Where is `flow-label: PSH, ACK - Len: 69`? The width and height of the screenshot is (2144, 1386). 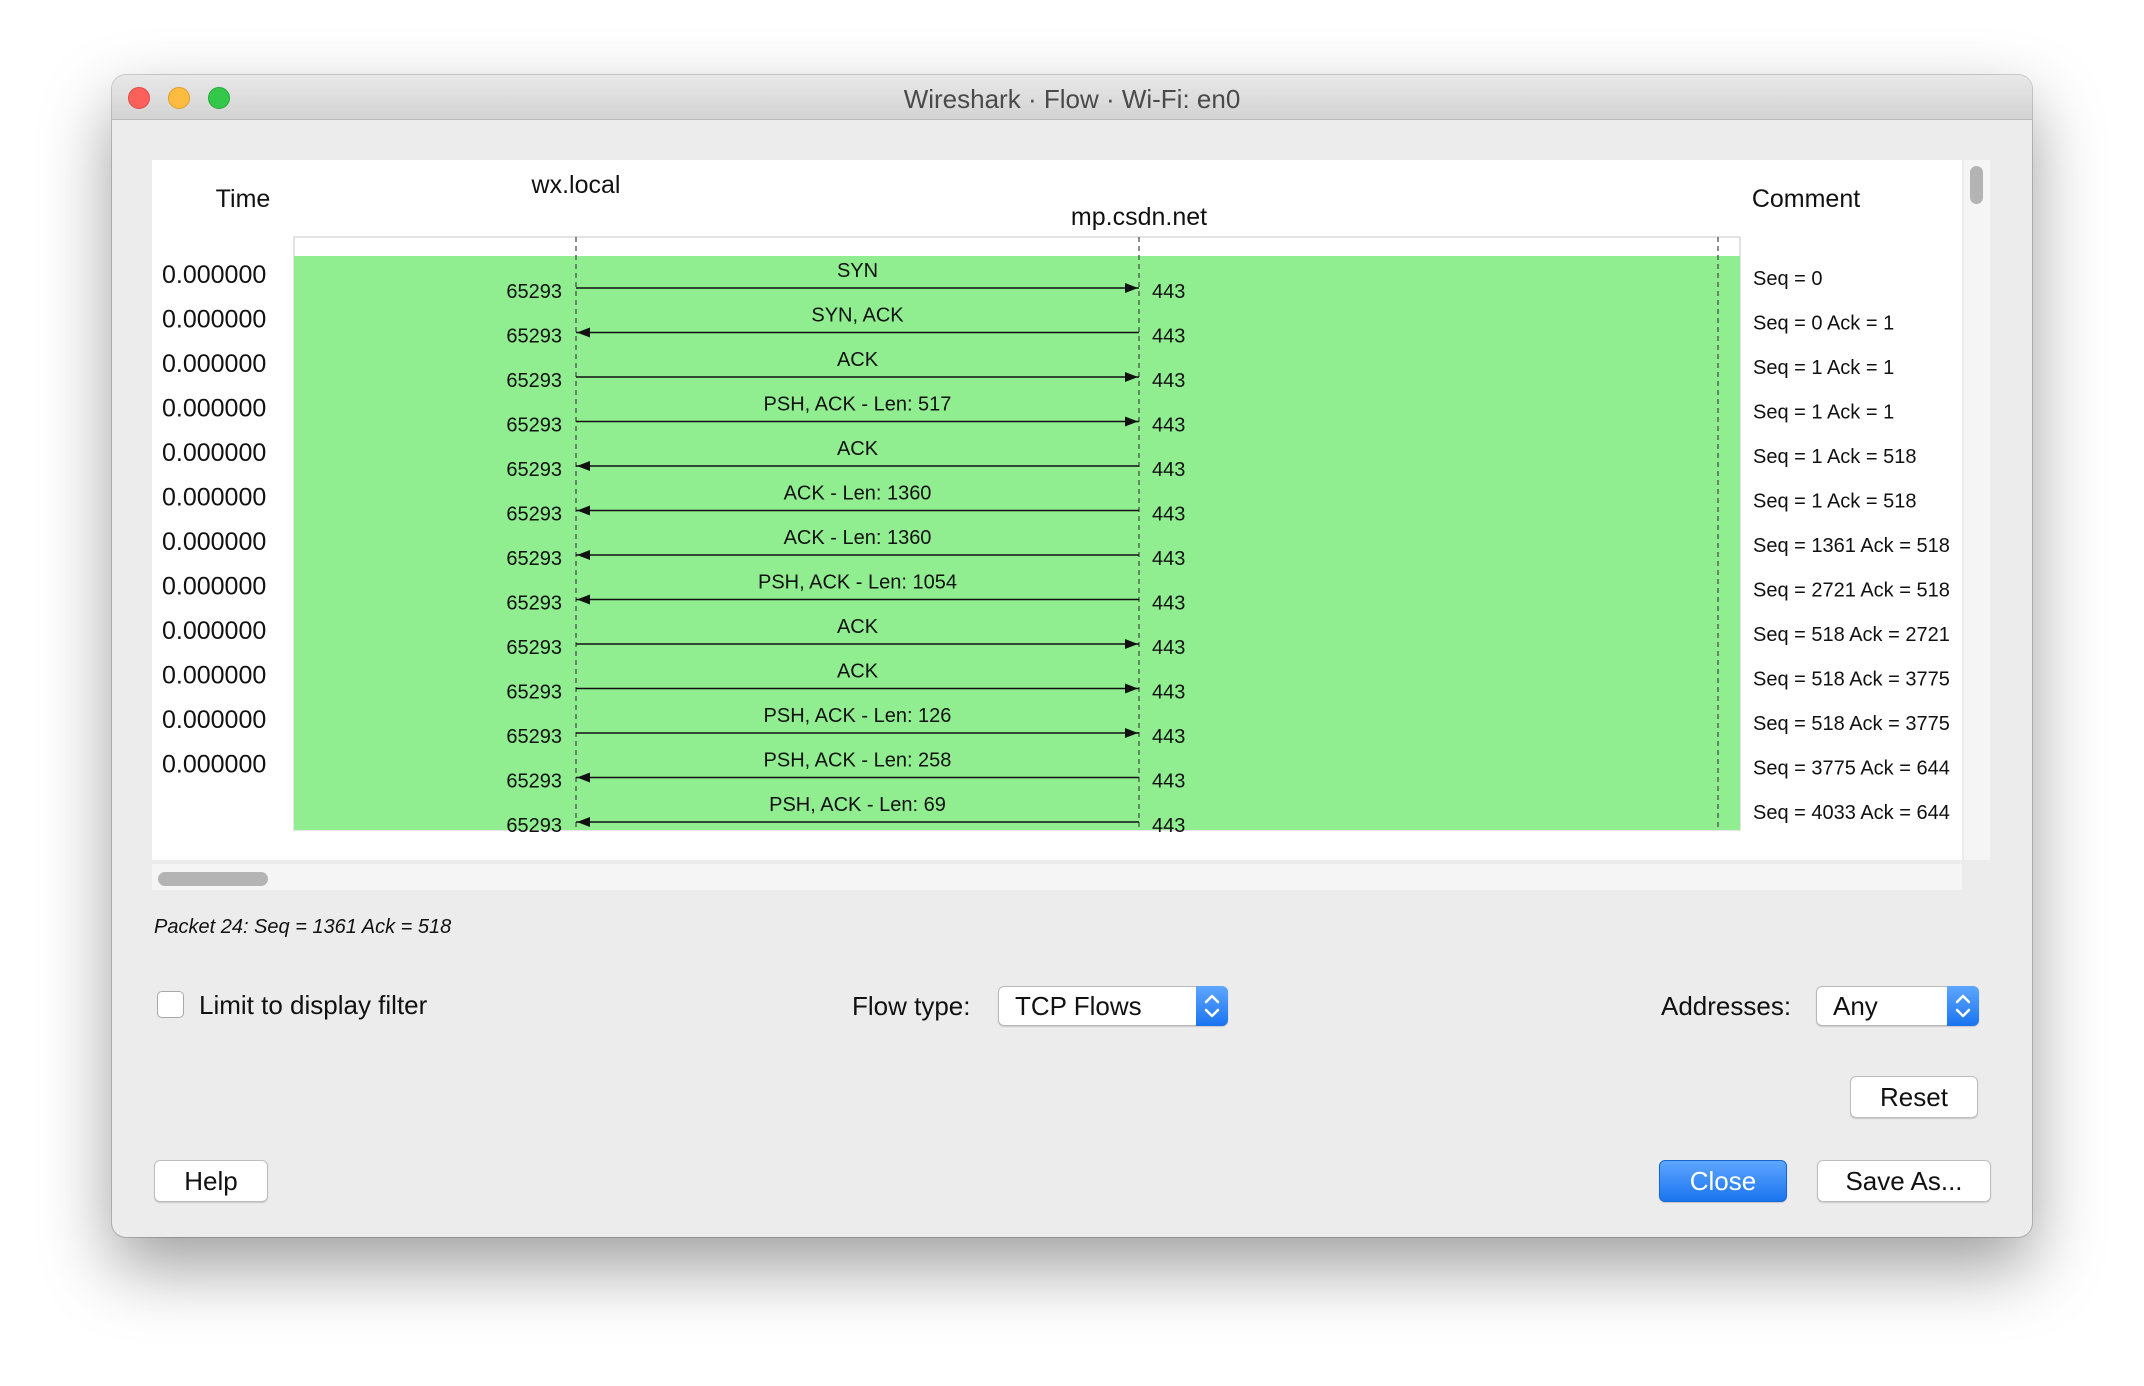
flow-label: PSH, ACK - Len: 69 is located at coordinates (857, 805).